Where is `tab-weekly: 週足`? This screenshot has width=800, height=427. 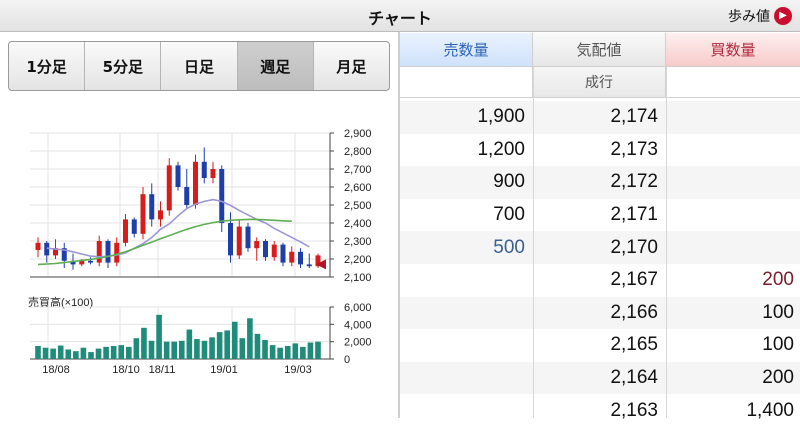
tab-weekly: 週足 is located at coordinates (275, 66).